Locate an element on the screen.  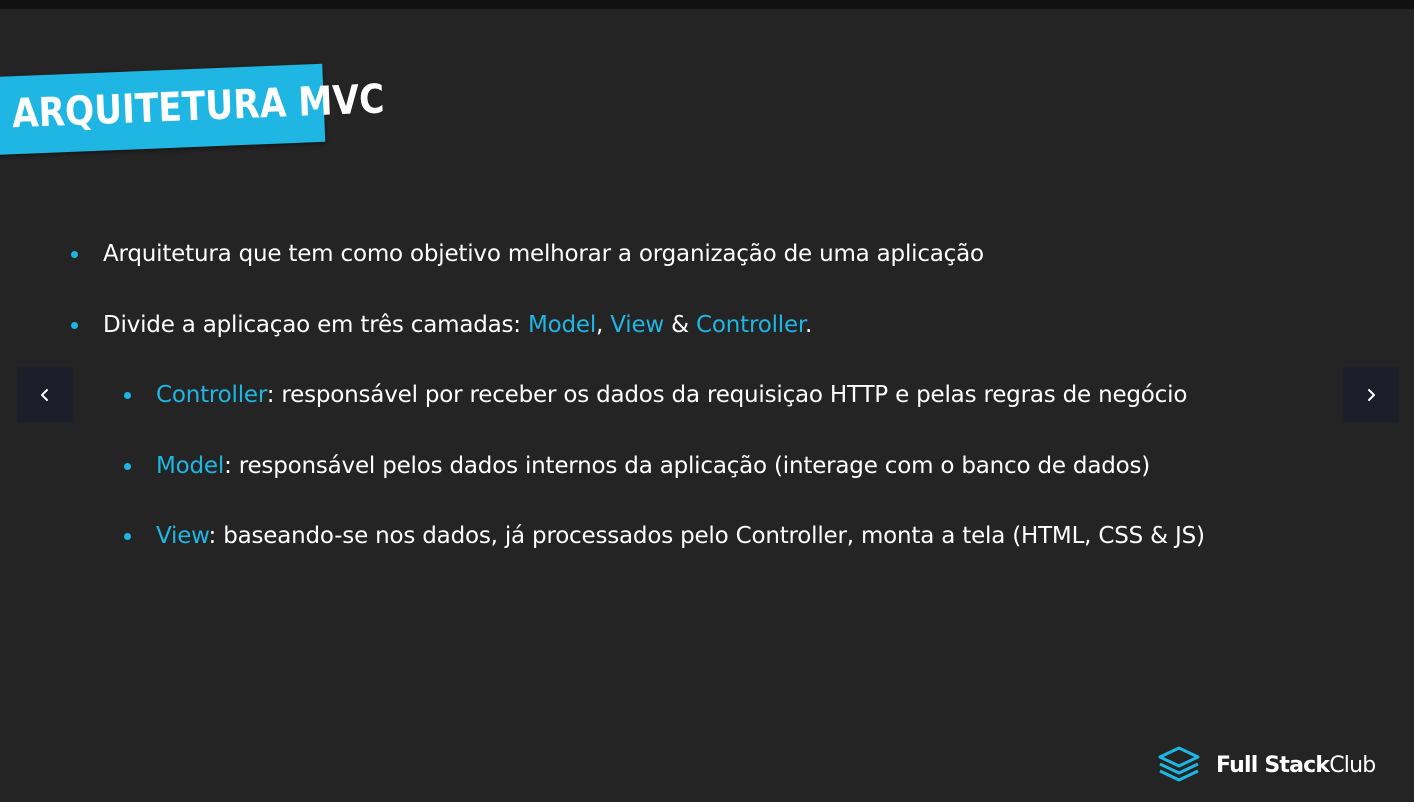
brand-name-bold: Full Stack is located at coordinates (1273, 765).